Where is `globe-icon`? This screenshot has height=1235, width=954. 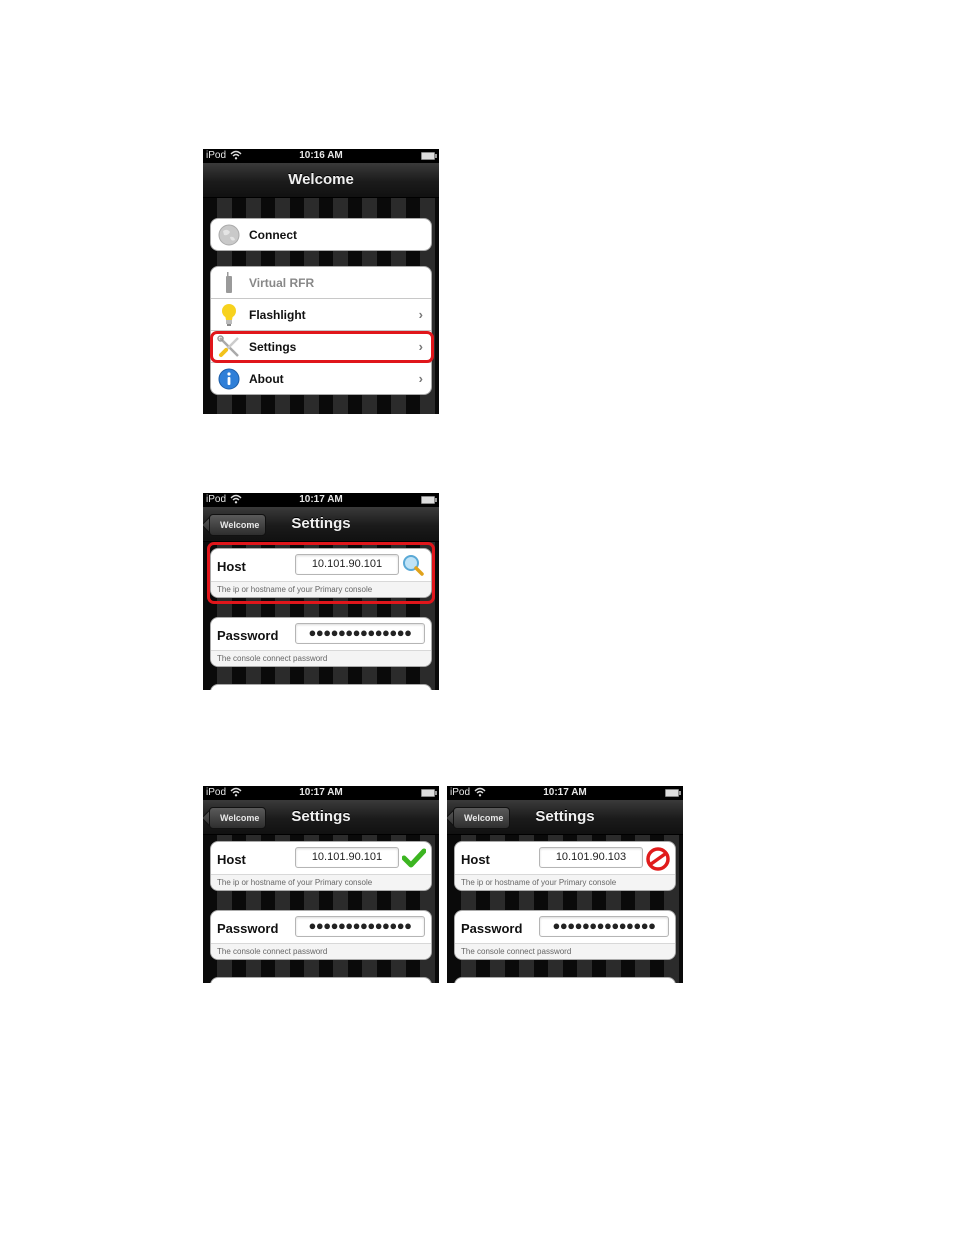
globe-icon is located at coordinates (229, 235).